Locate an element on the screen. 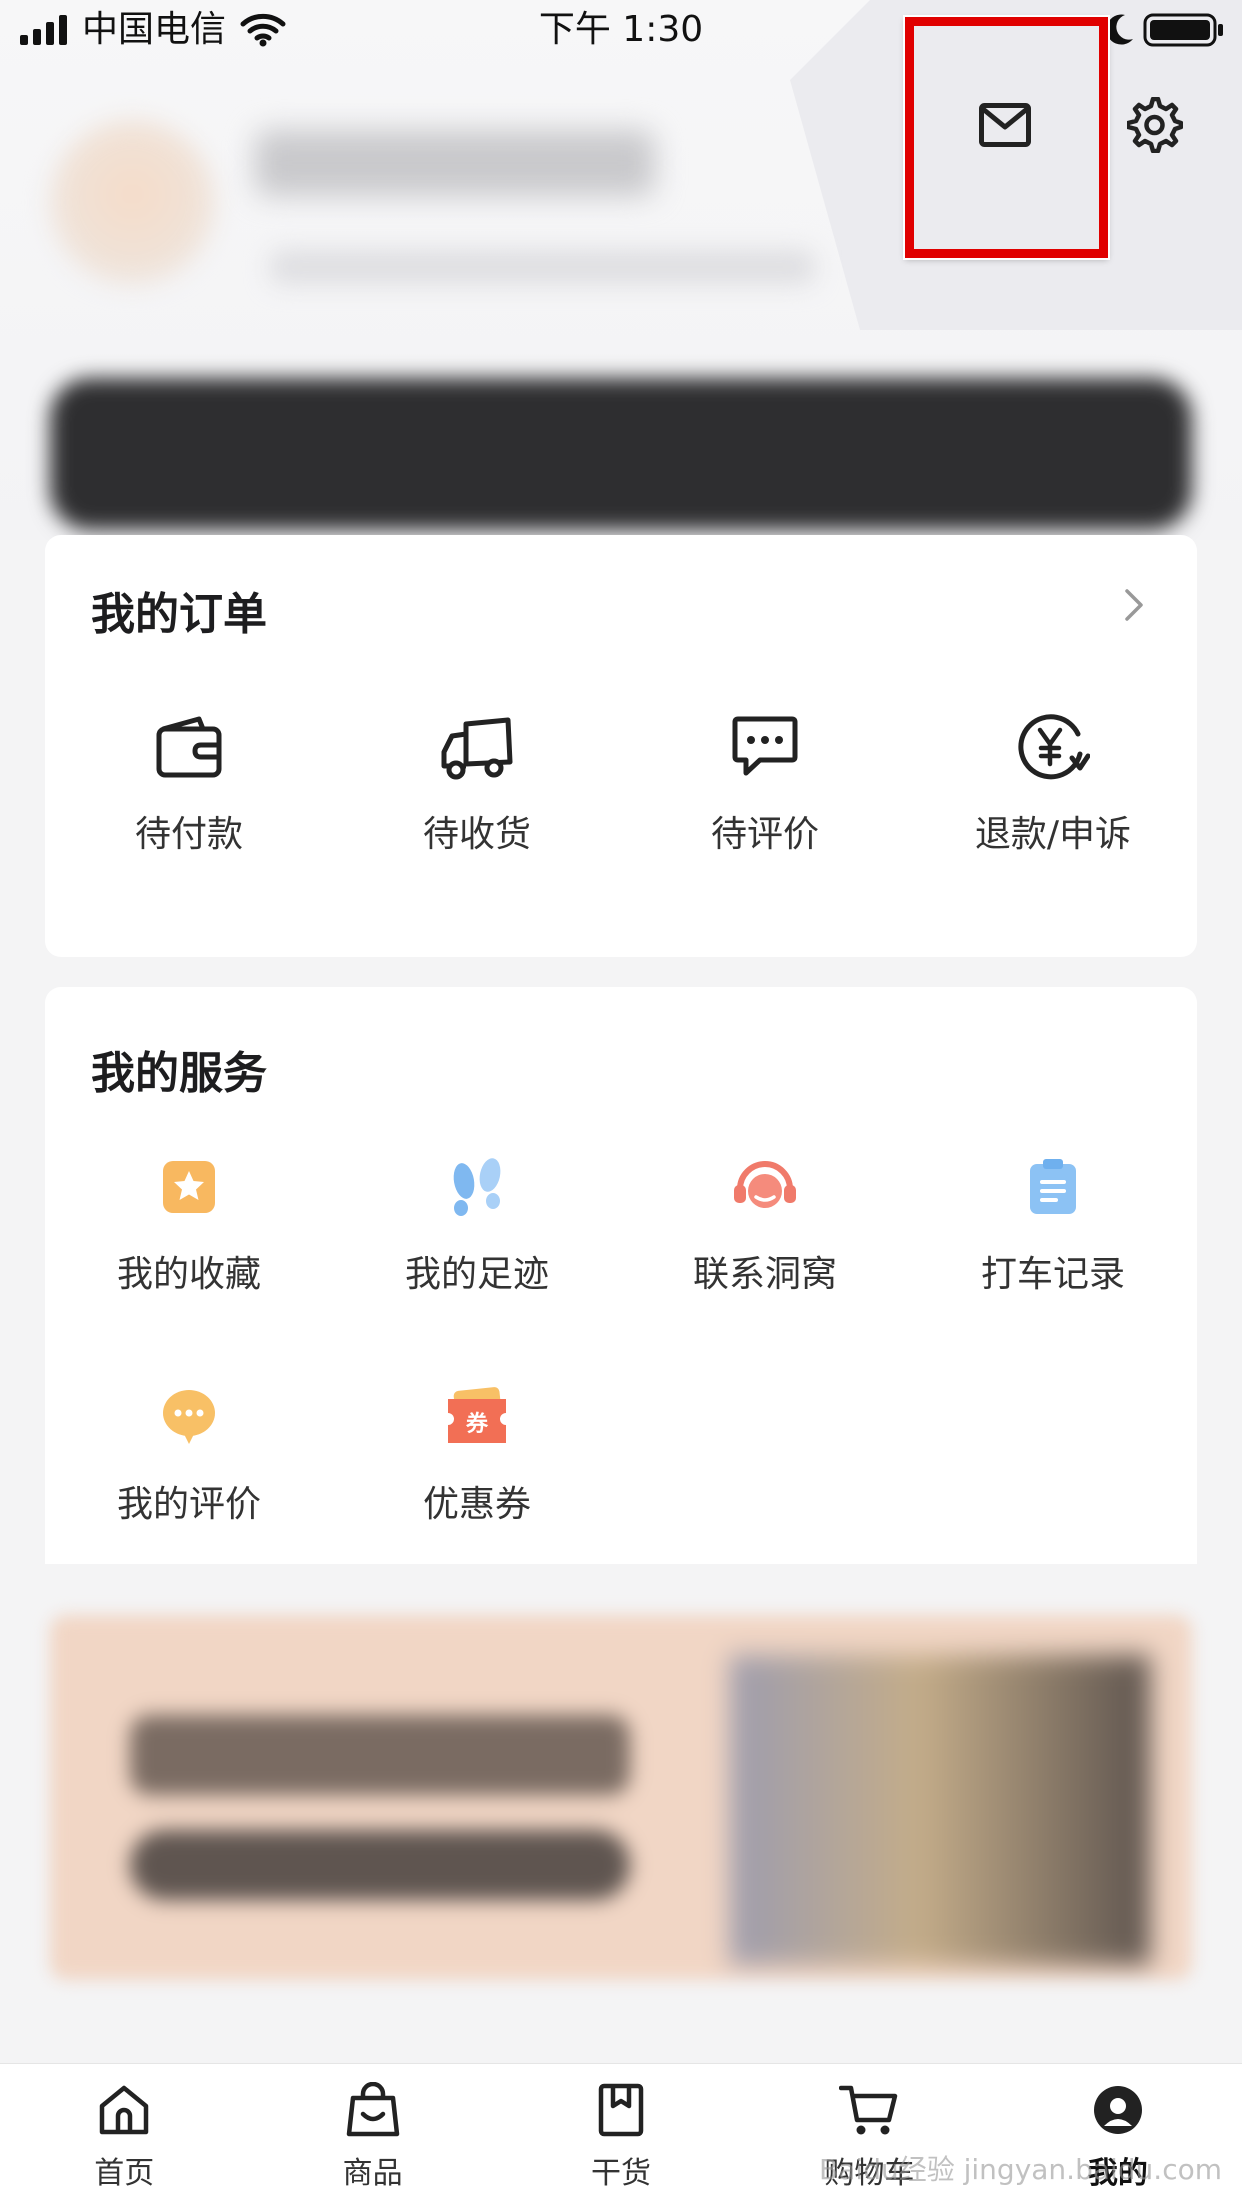 This screenshot has width=1242, height=2209. clipboard-icon is located at coordinates (1053, 1186).